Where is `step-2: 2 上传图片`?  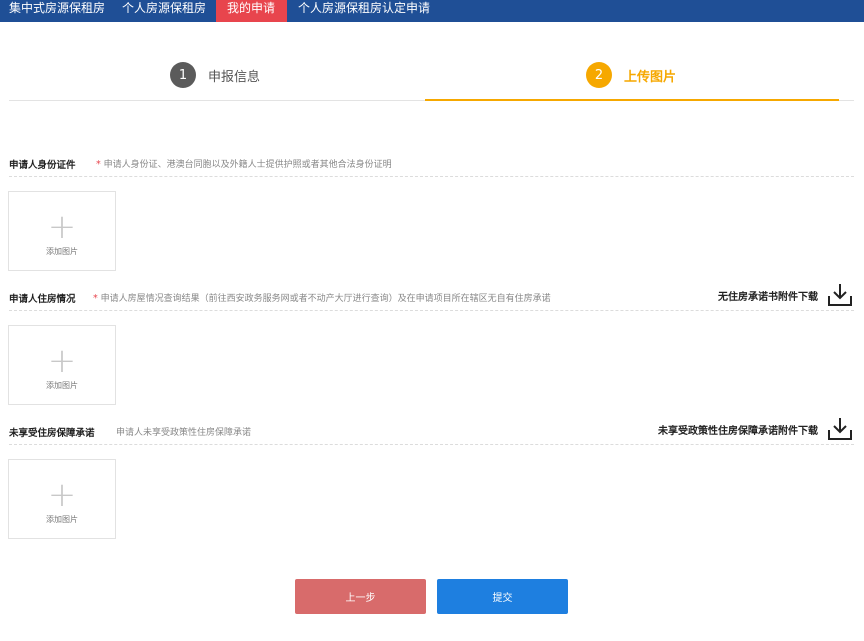 step-2: 2 上传图片 is located at coordinates (631, 75).